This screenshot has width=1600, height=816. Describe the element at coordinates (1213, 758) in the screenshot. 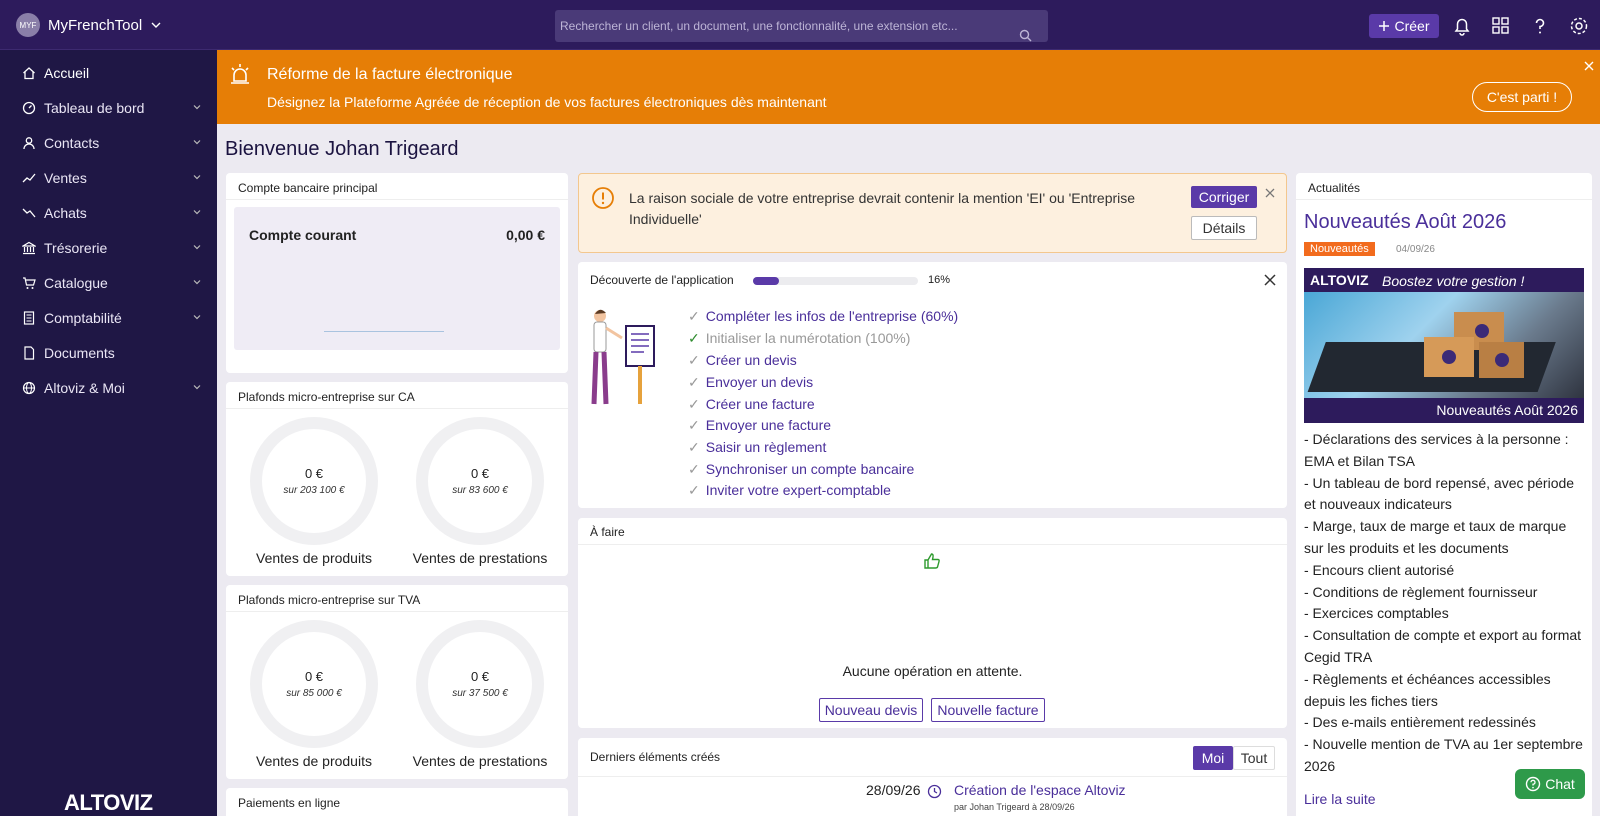

I see `filter-me-toggle: Moi` at that location.